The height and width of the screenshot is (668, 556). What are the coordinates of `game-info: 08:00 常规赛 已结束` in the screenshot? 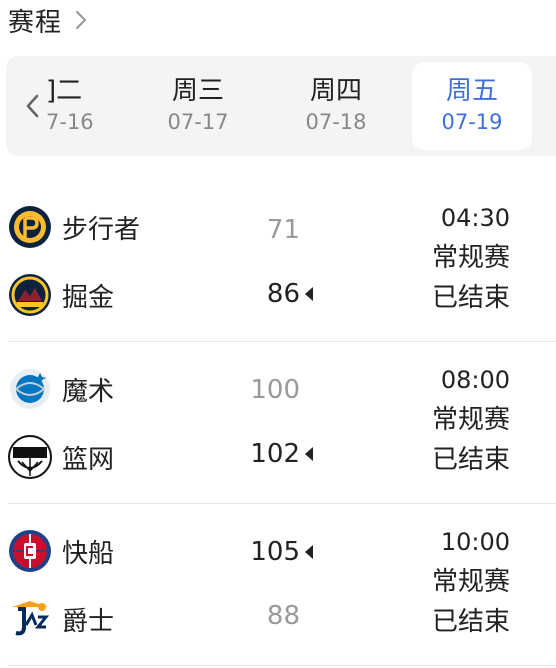 It's located at (450, 420).